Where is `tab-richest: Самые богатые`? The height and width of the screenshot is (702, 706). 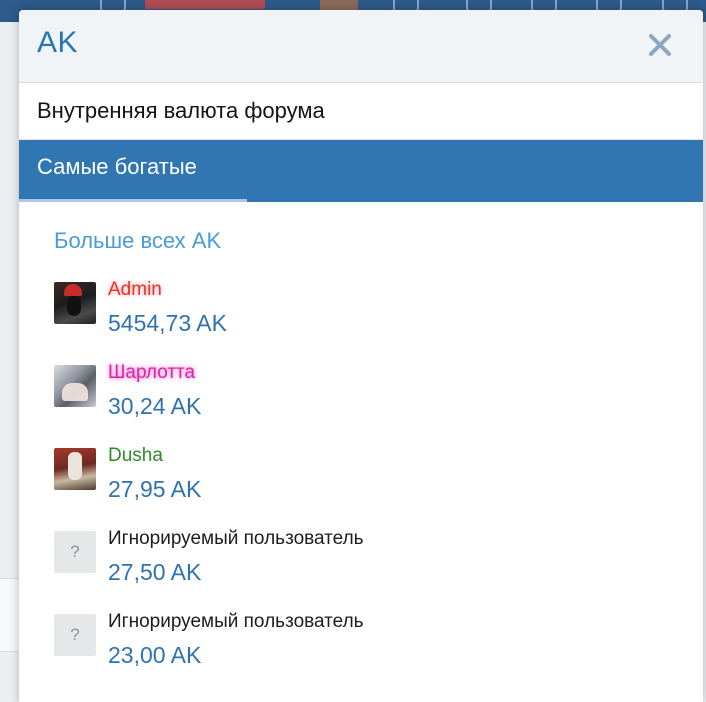
tab-richest: Самые богатые is located at coordinates (133, 171).